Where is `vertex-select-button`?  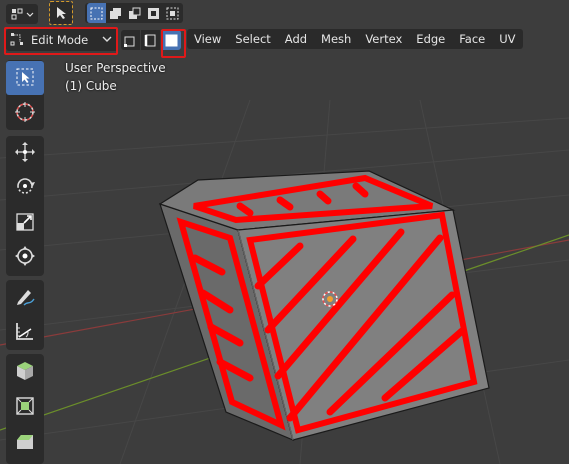 vertex-select-button is located at coordinates (130, 40).